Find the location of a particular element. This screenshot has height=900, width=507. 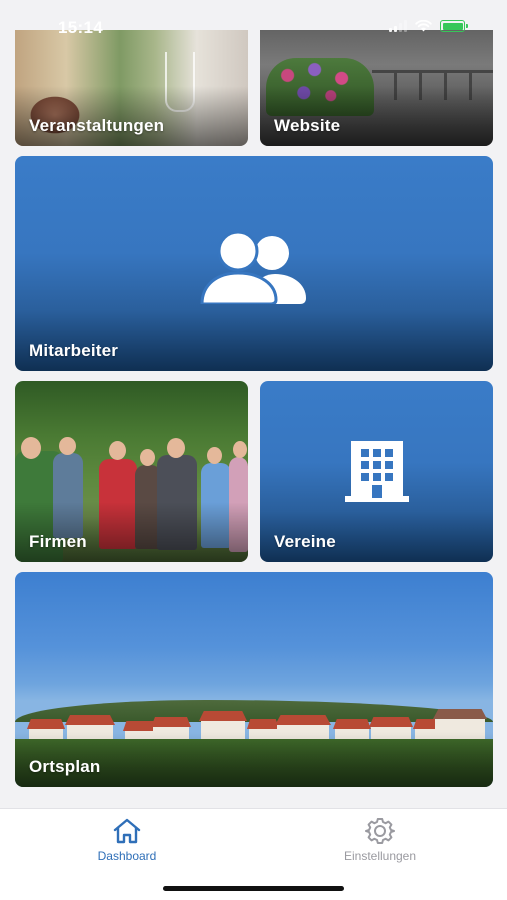

tile-label-website: Website is located at coordinates (307, 125).